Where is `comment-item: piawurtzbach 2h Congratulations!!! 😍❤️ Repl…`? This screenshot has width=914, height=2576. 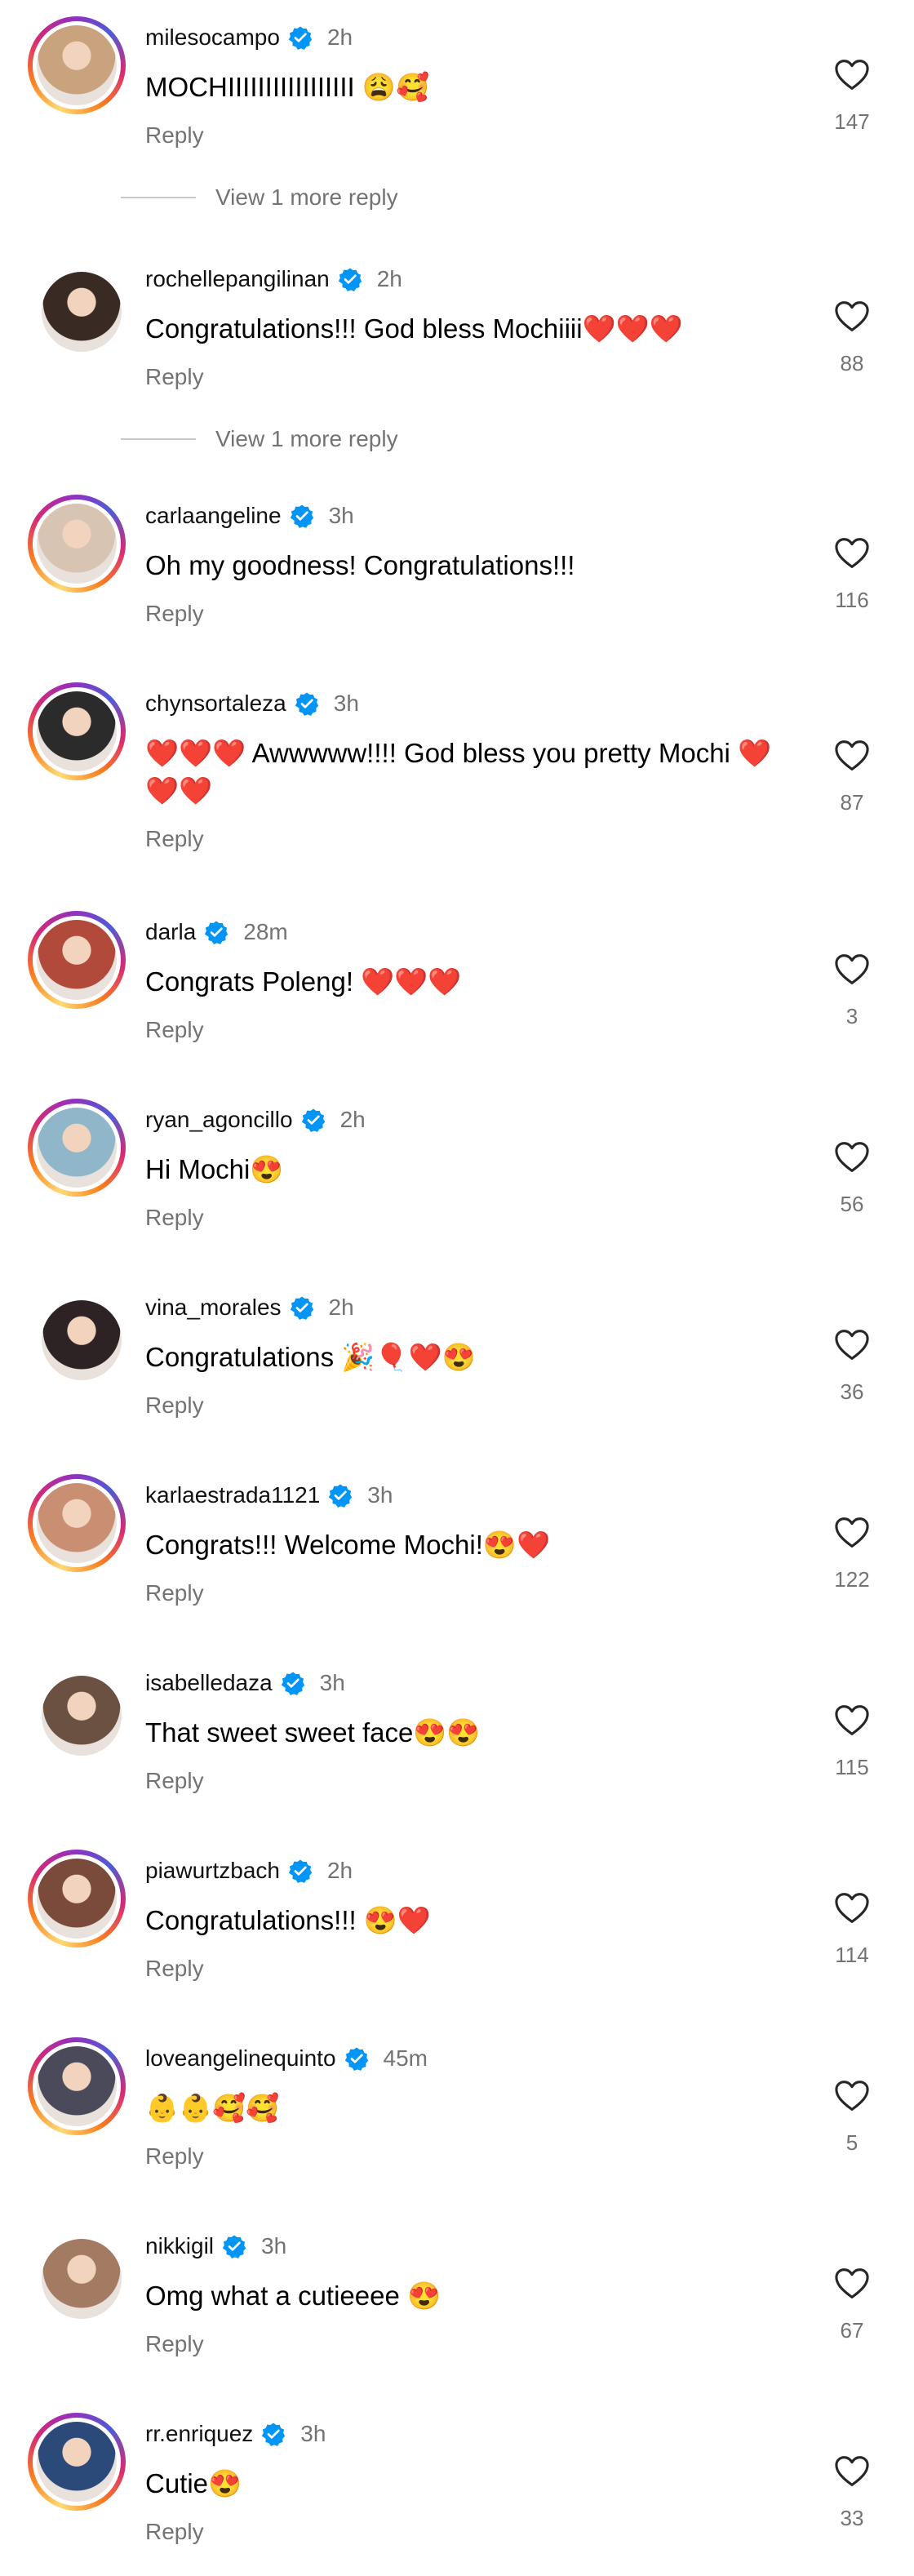 comment-item: piawurtzbach 2h Congratulations!!! 😍❤️ Repl… is located at coordinates (457, 1931).